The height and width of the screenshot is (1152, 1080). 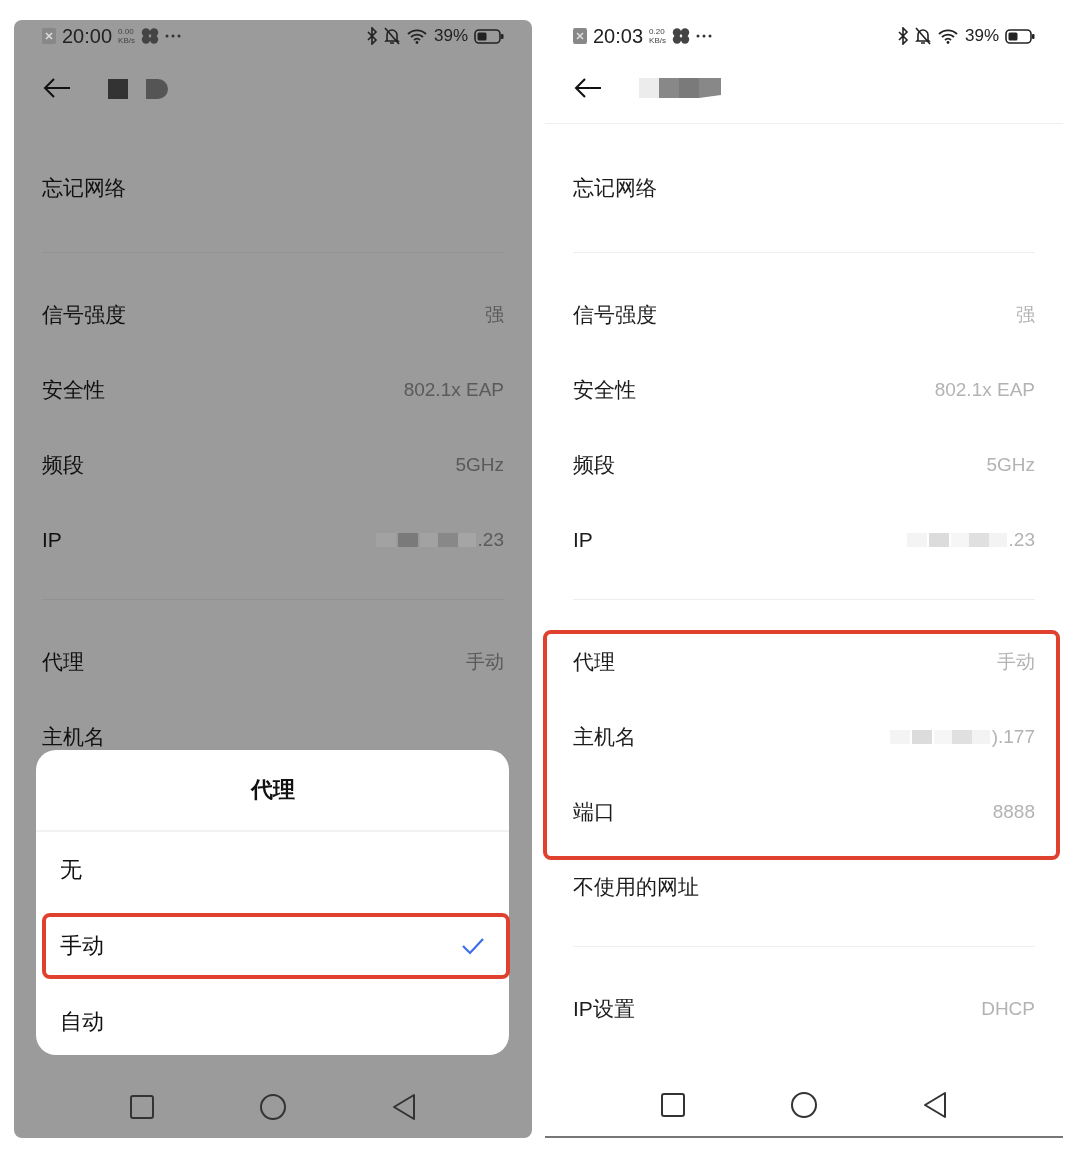 What do you see at coordinates (673, 1105) in the screenshot?
I see `recents-icon` at bounding box center [673, 1105].